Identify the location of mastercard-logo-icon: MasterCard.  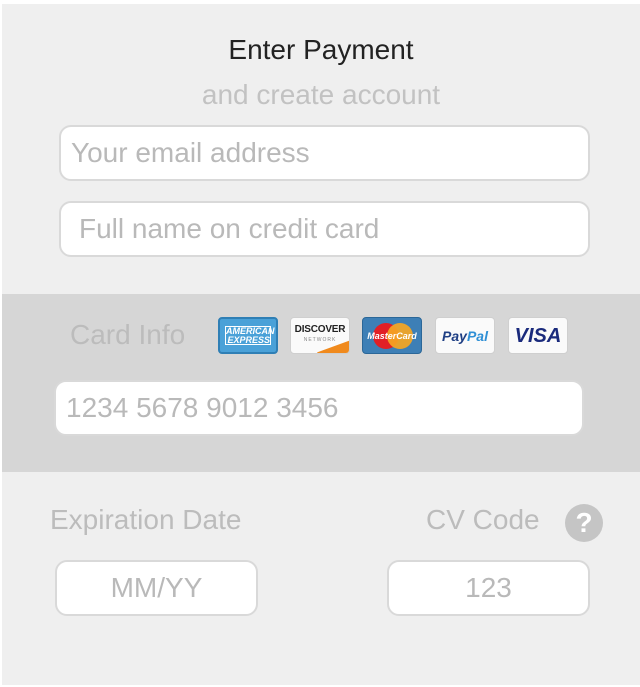
(392, 335).